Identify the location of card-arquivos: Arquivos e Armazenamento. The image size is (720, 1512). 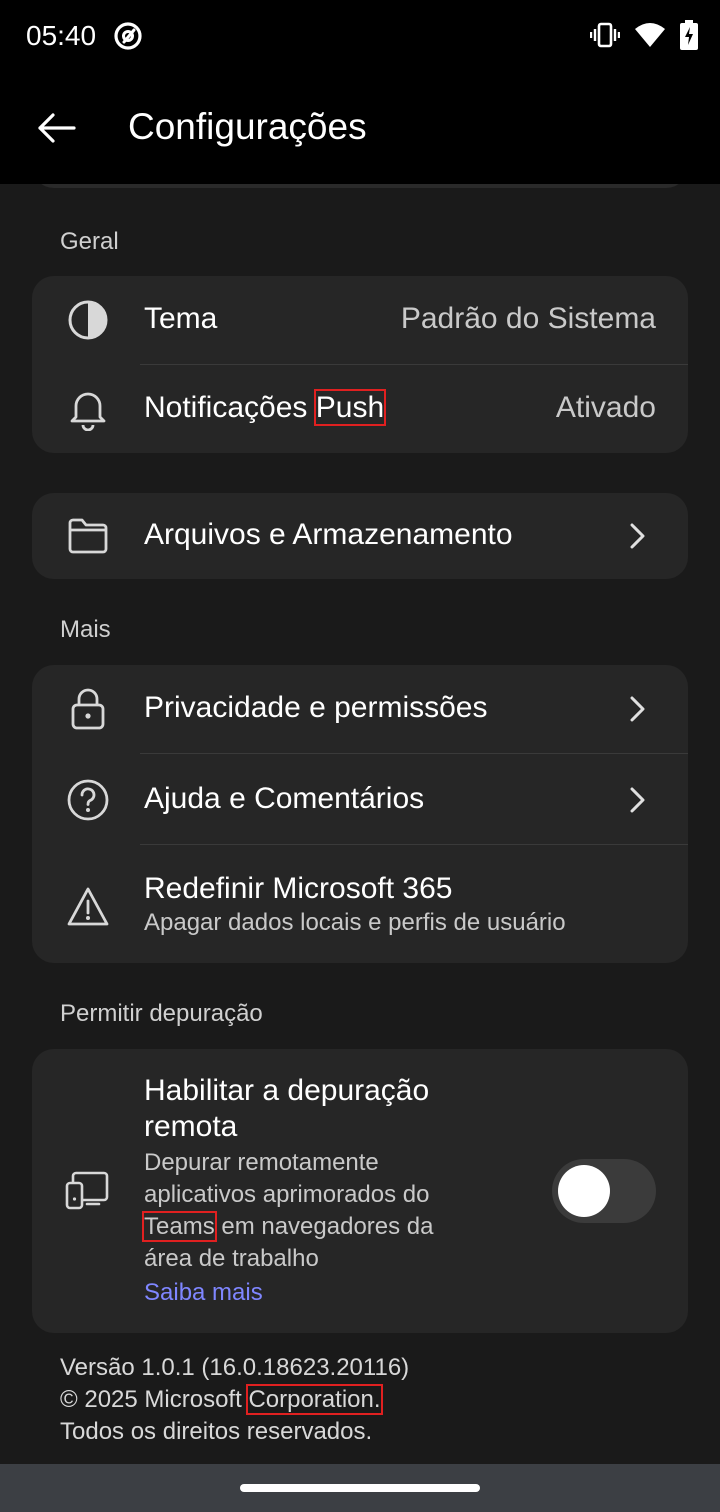
(360, 536).